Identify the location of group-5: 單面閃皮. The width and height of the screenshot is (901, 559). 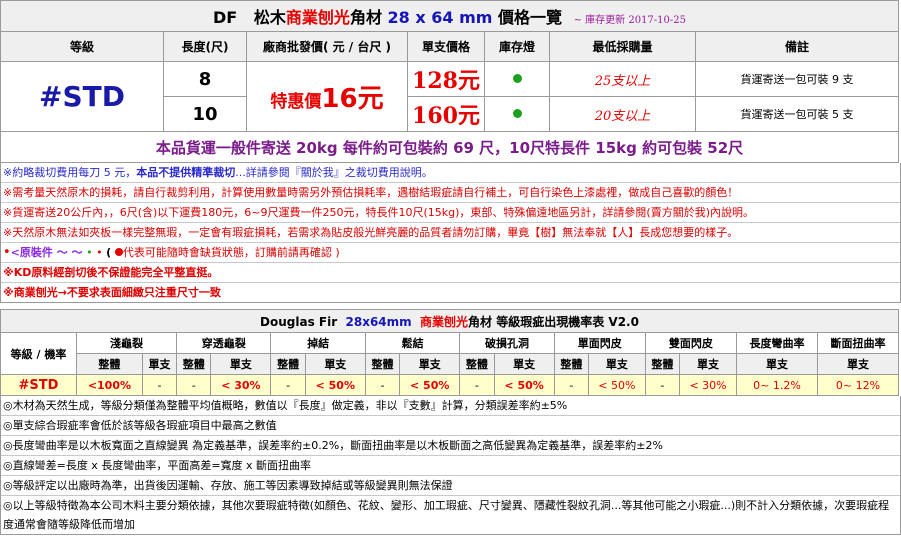
(599, 343).